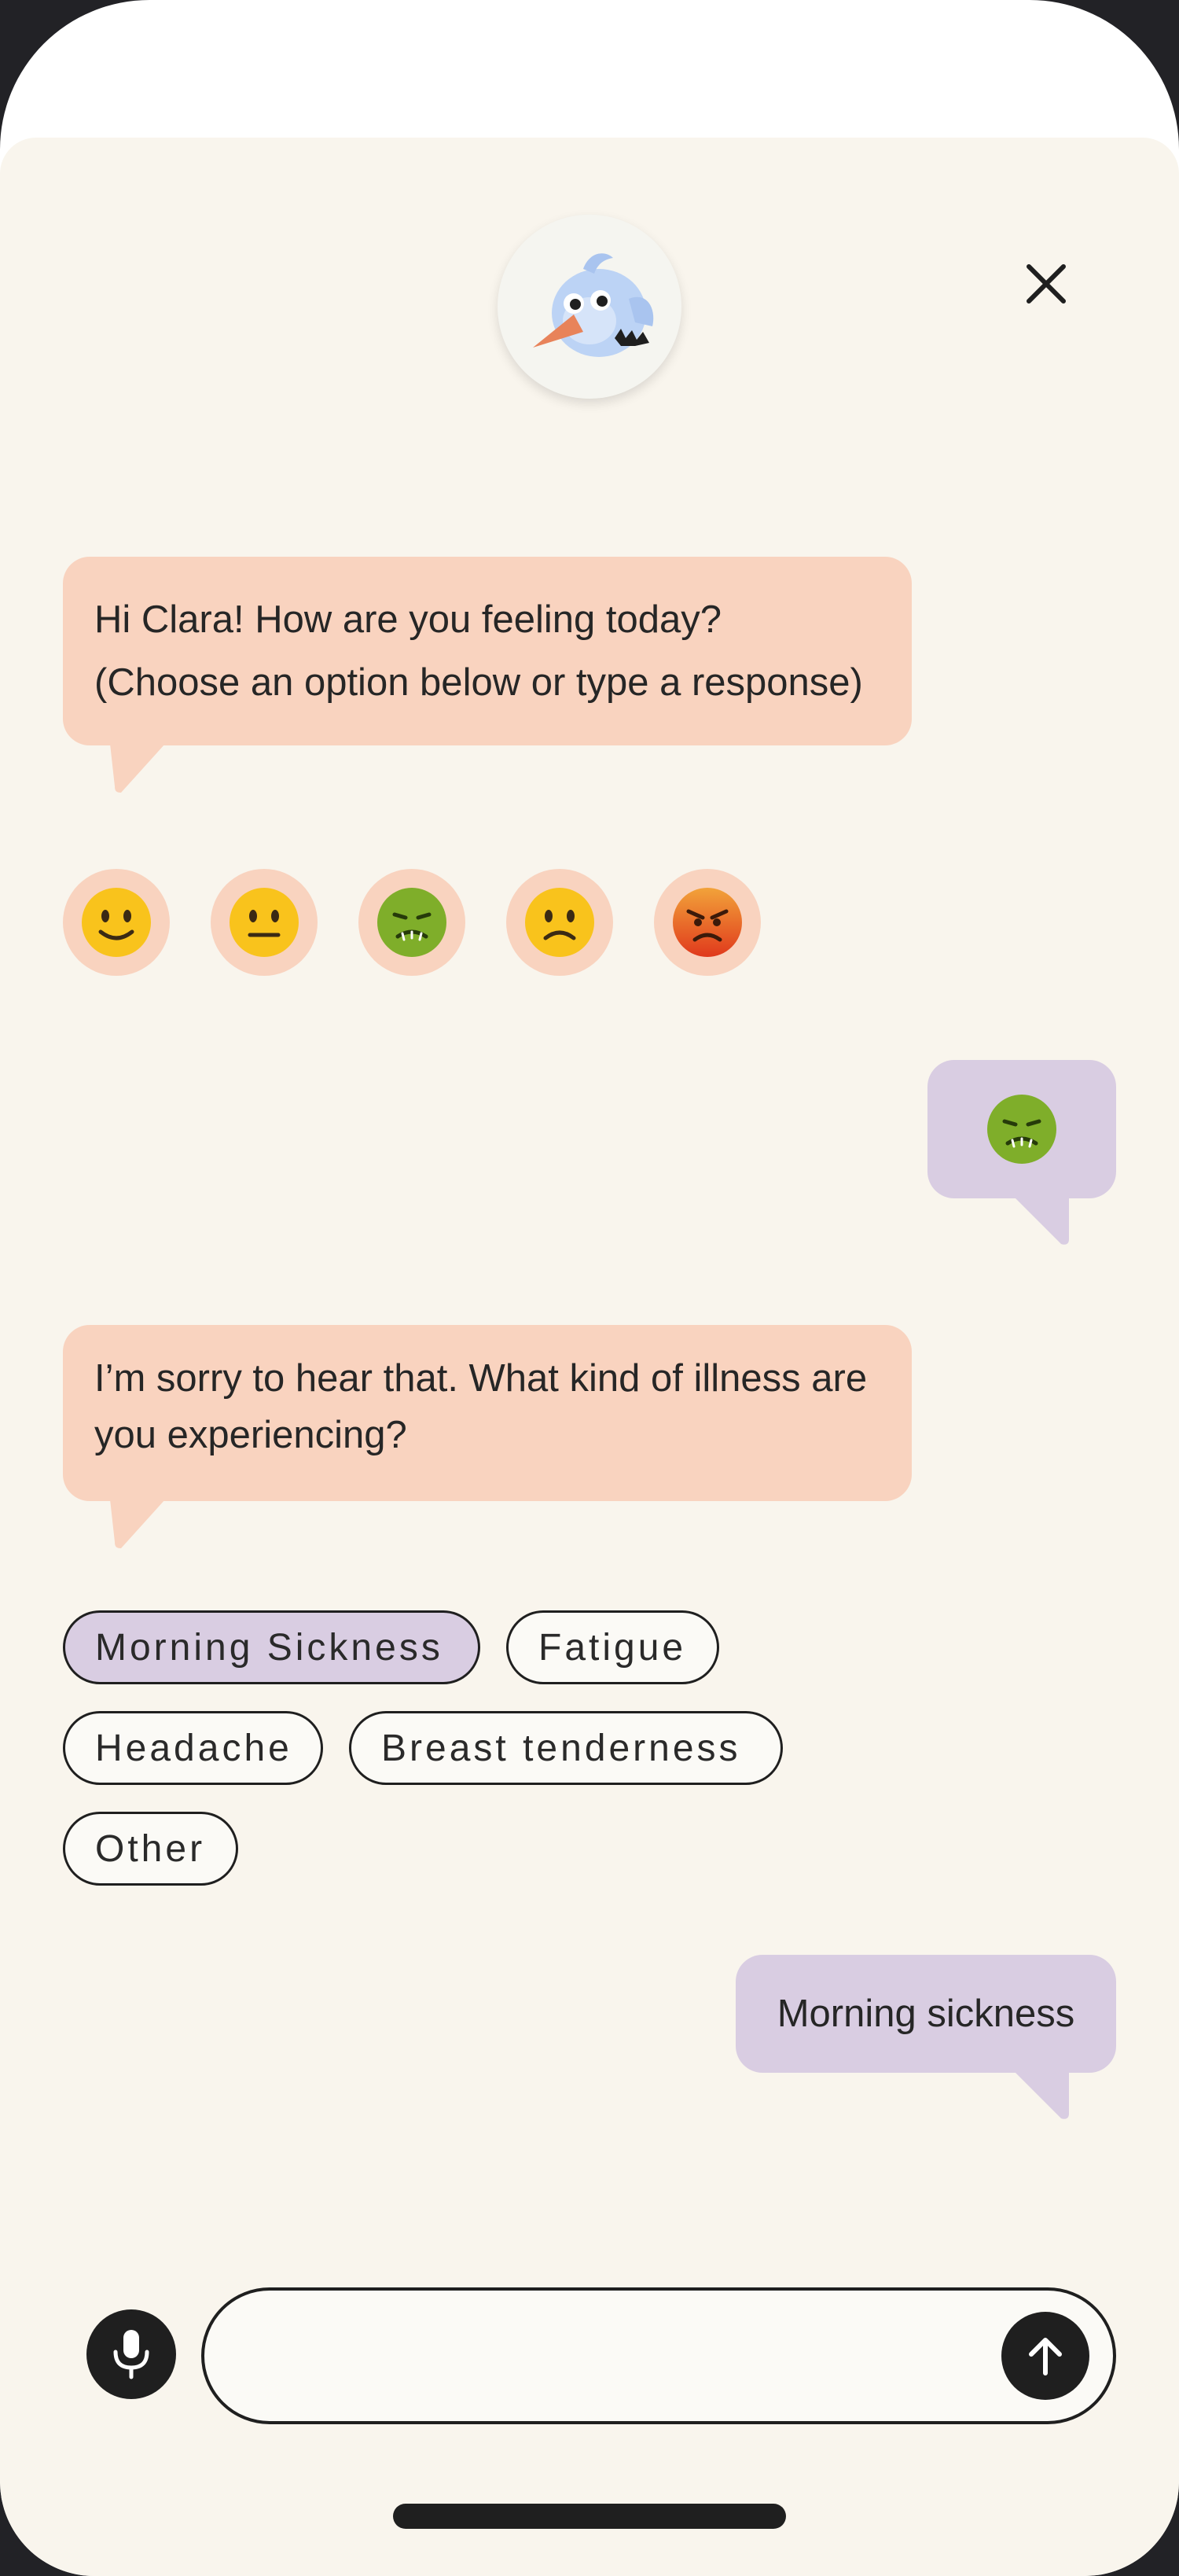  I want to click on microphone-icon, so click(131, 2354).